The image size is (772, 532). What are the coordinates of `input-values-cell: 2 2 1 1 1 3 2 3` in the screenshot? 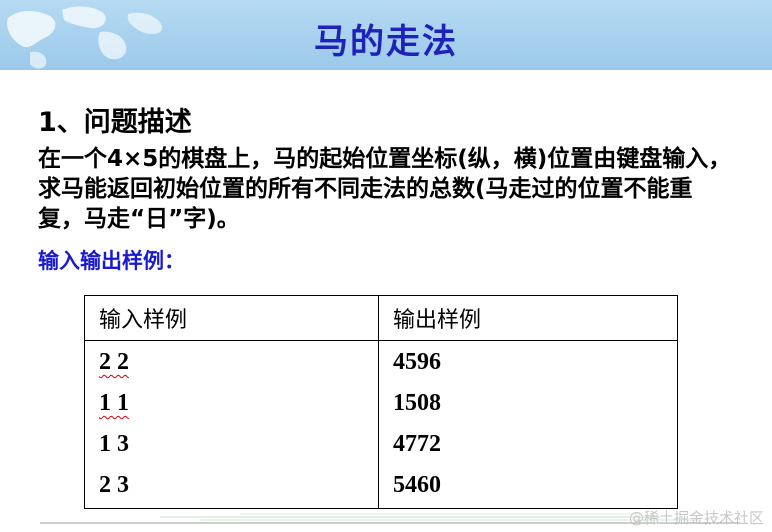 It's located at (231, 424).